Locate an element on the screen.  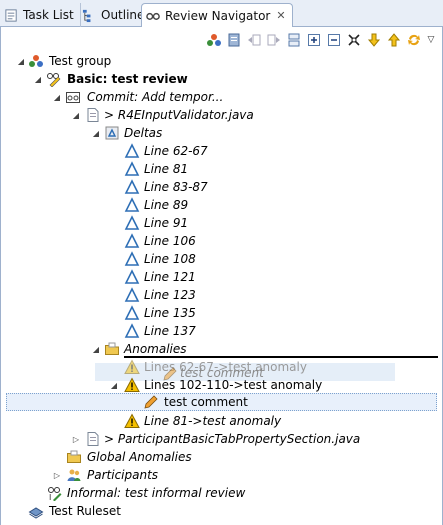
ruleset-icon is located at coordinates (36, 511).